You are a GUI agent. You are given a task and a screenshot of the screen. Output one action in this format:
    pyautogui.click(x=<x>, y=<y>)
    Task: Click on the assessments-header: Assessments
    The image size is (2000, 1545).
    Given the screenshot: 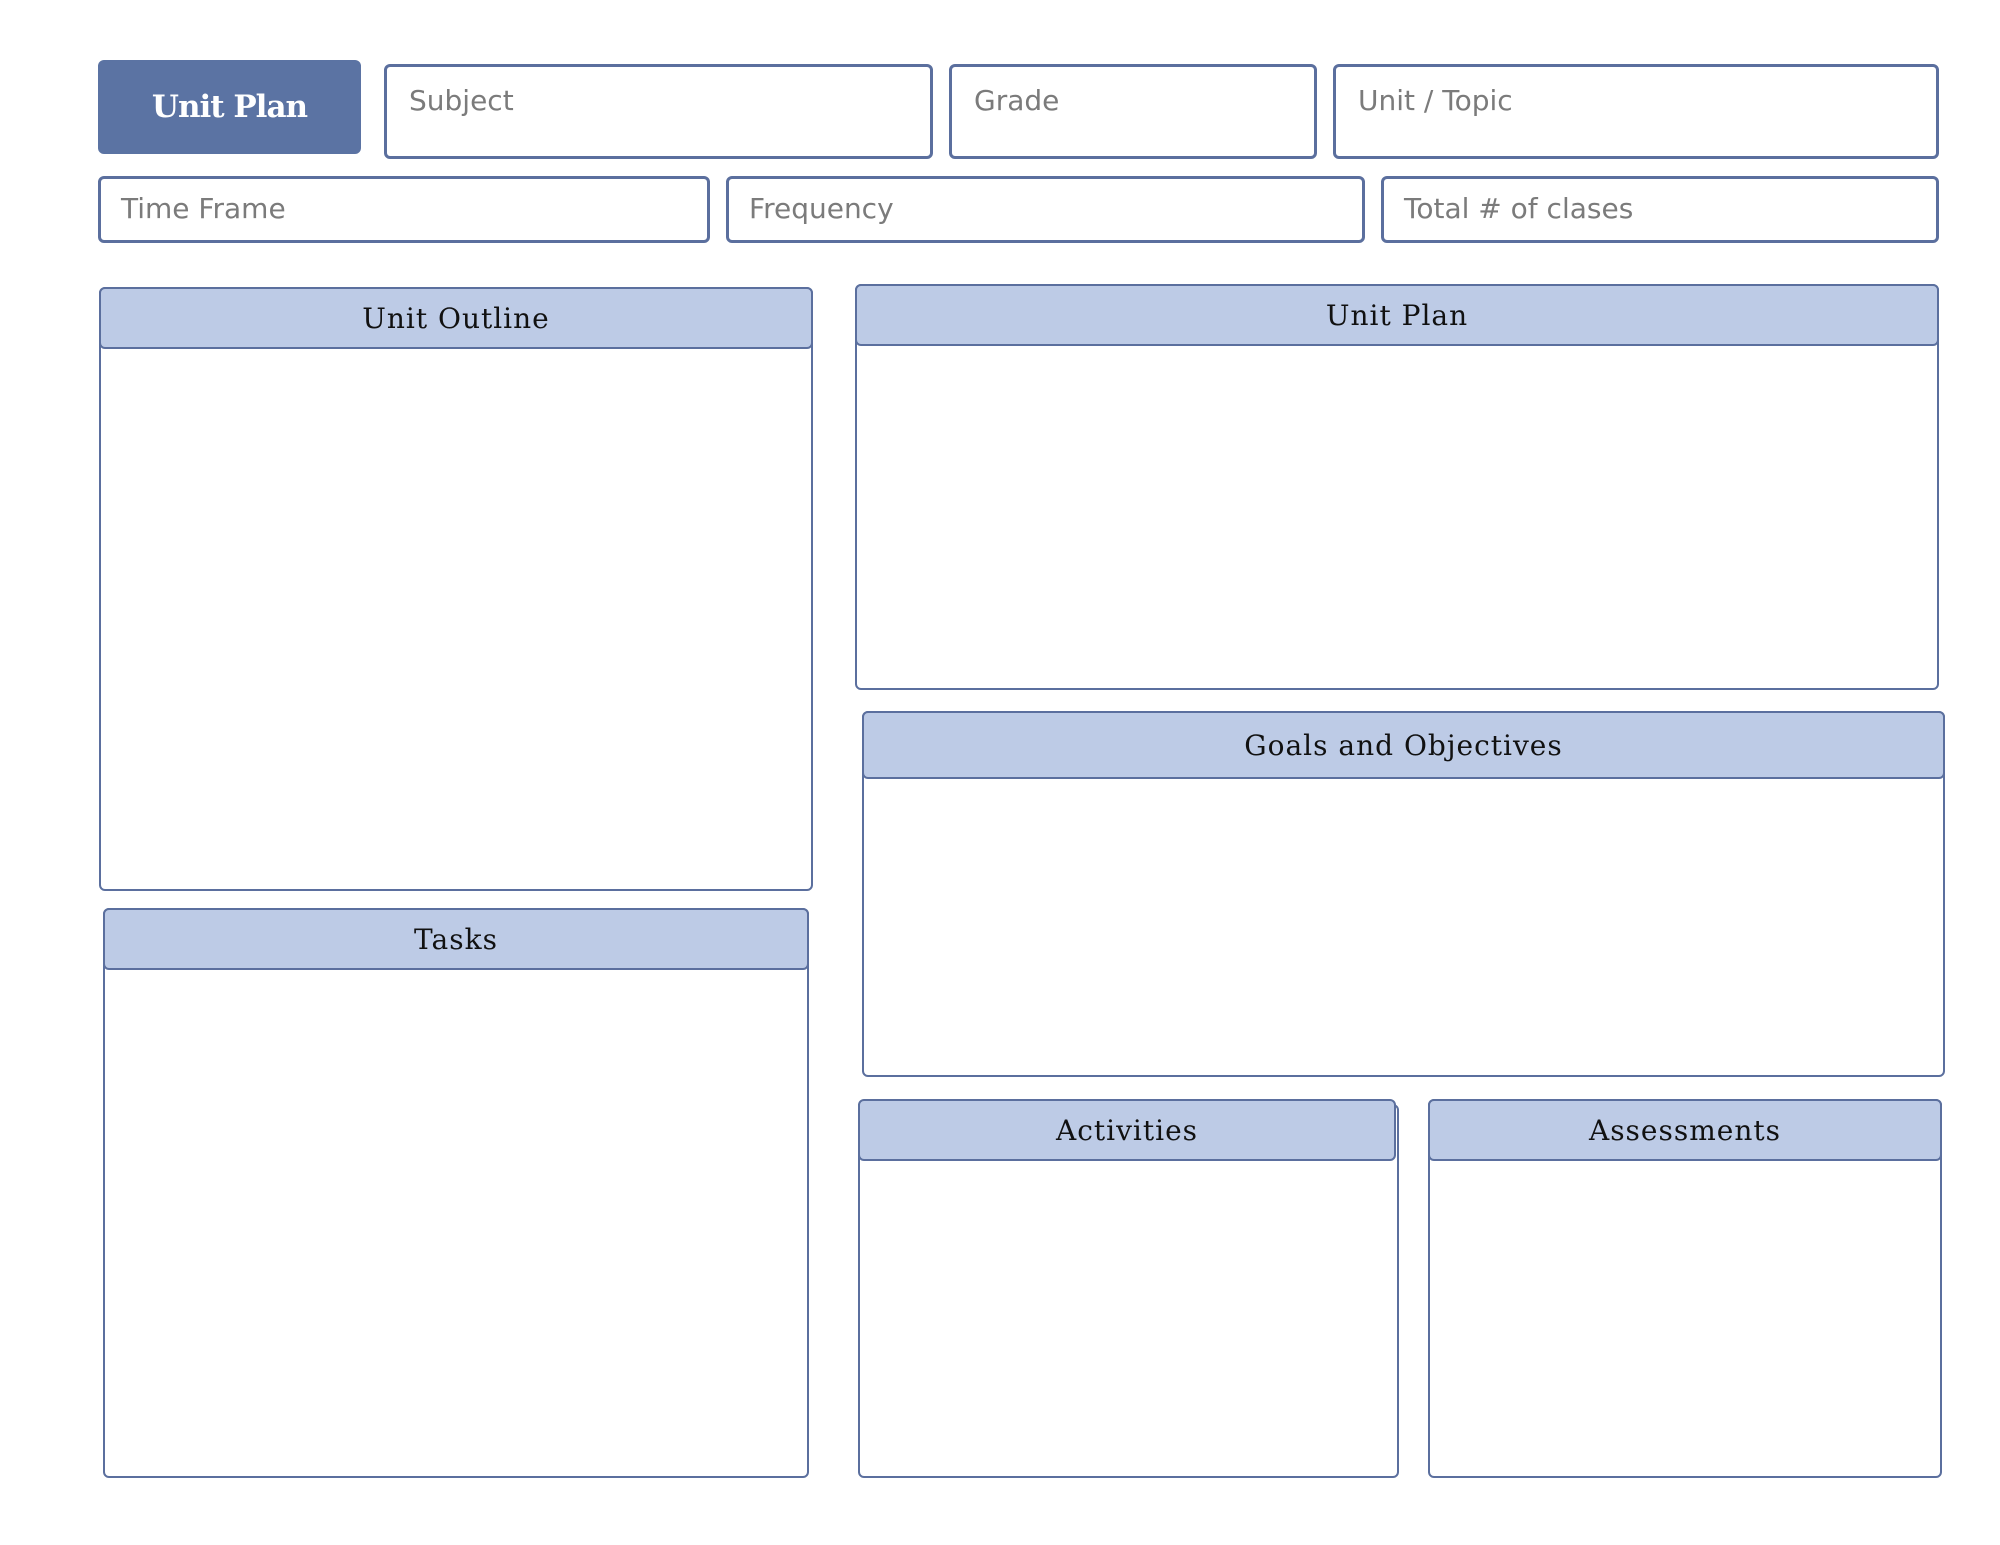 What is the action you would take?
    pyautogui.click(x=1685, y=1130)
    